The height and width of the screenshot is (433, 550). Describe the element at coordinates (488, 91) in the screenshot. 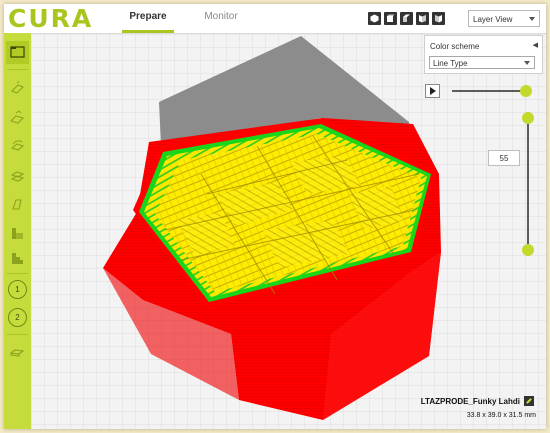

I see `simulation-slider-track` at that location.